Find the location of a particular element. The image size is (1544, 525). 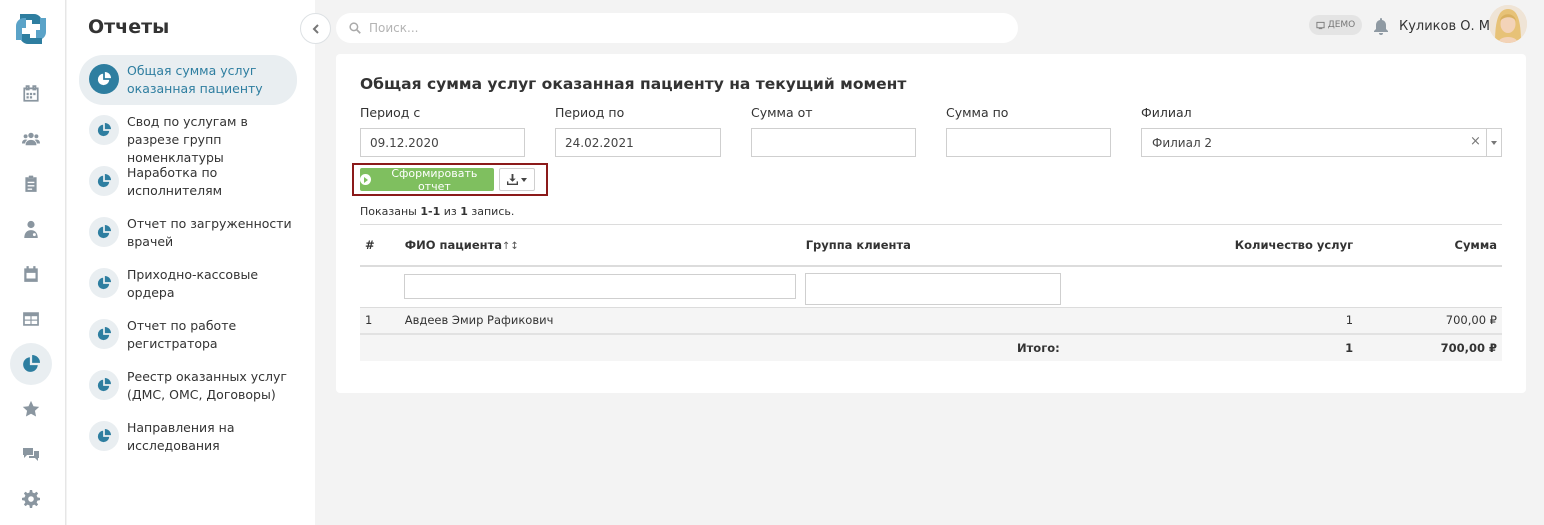

total-sum: 700,00 ₽ is located at coordinates (1430, 347).